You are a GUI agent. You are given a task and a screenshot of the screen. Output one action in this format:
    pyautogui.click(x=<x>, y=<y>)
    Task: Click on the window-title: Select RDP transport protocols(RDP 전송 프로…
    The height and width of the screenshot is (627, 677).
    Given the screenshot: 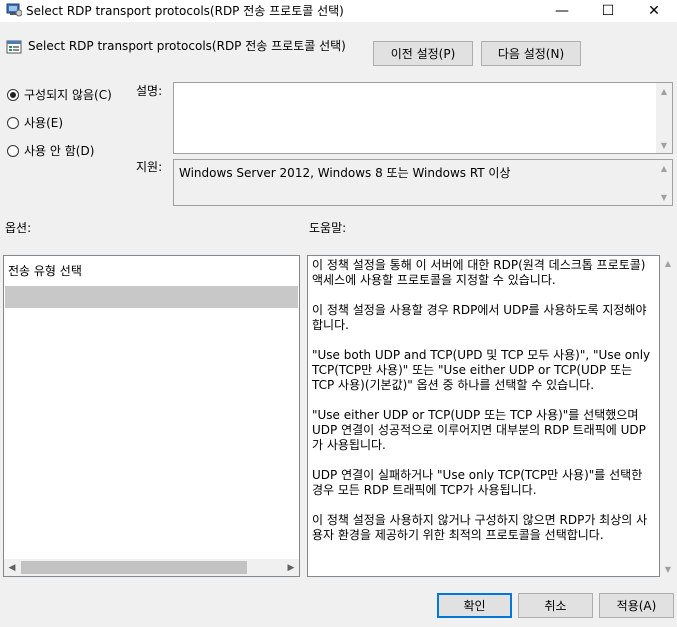 What is the action you would take?
    pyautogui.click(x=185, y=11)
    